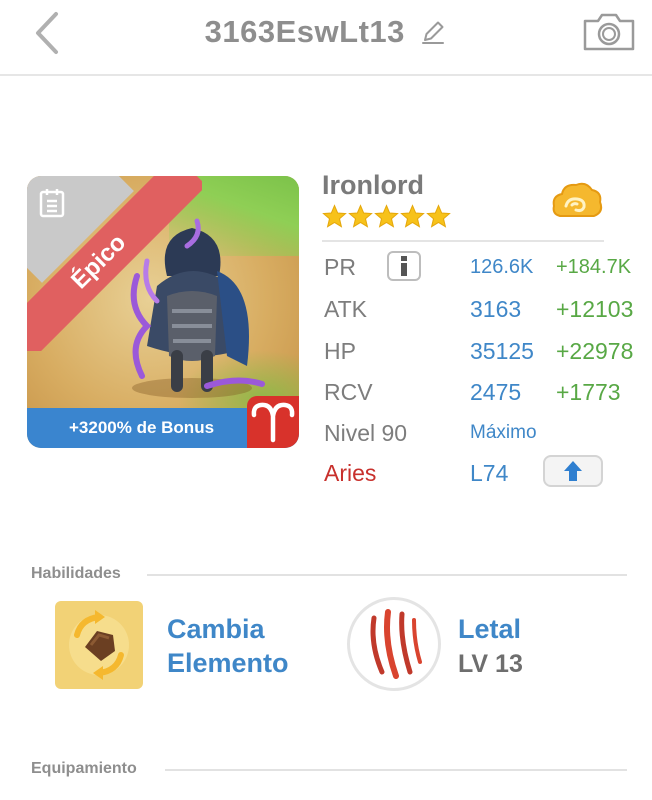 This screenshot has width=652, height=800. I want to click on equipment-section-divider, so click(396, 770).